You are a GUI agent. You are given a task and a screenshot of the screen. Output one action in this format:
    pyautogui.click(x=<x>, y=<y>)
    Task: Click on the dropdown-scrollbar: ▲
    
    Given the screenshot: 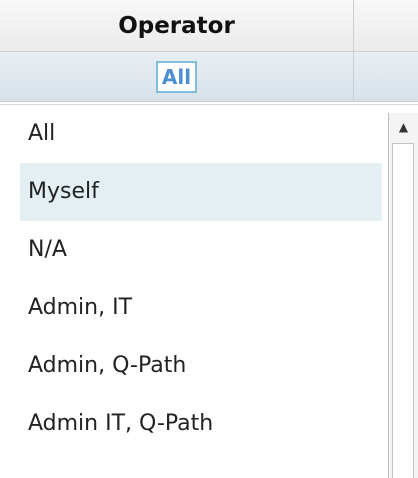 What is the action you would take?
    pyautogui.click(x=403, y=295)
    